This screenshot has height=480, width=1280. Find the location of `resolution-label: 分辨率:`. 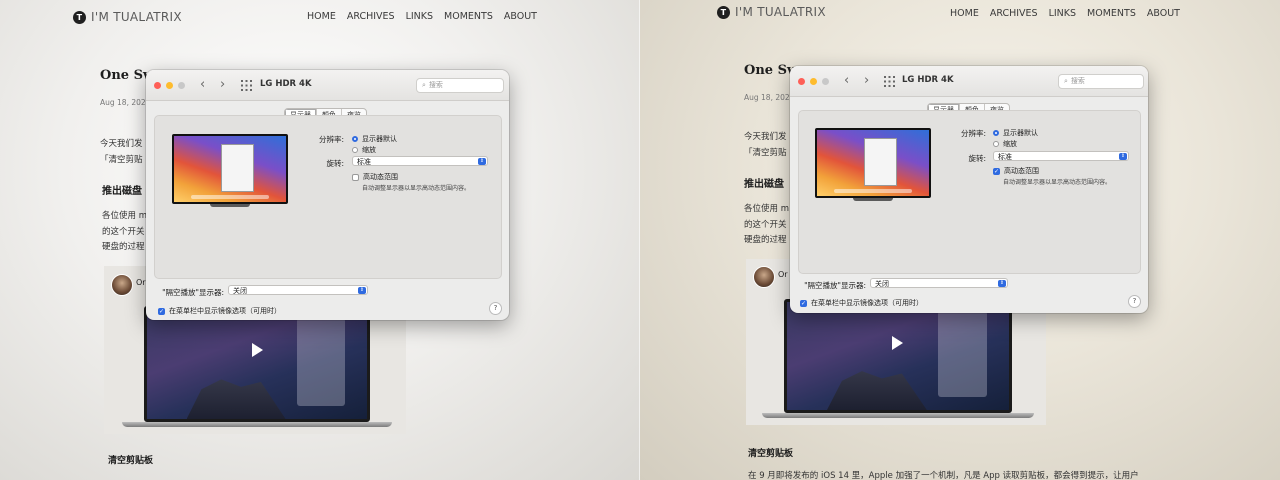

resolution-label: 分辨率: is located at coordinates (973, 133).